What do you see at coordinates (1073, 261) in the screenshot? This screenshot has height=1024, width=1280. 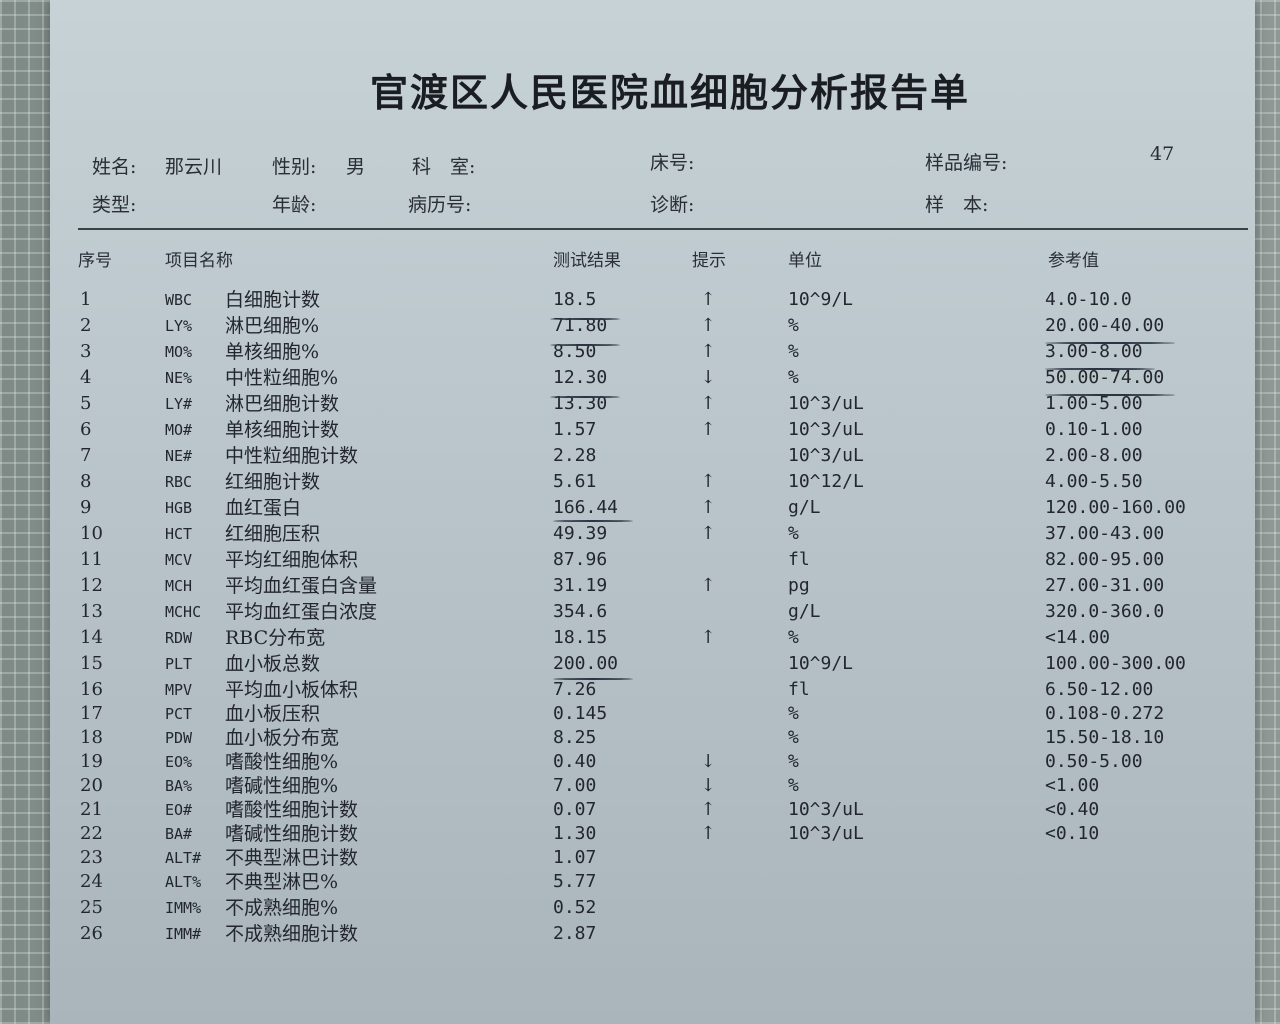 I see `col-header-ref: 参考值` at bounding box center [1073, 261].